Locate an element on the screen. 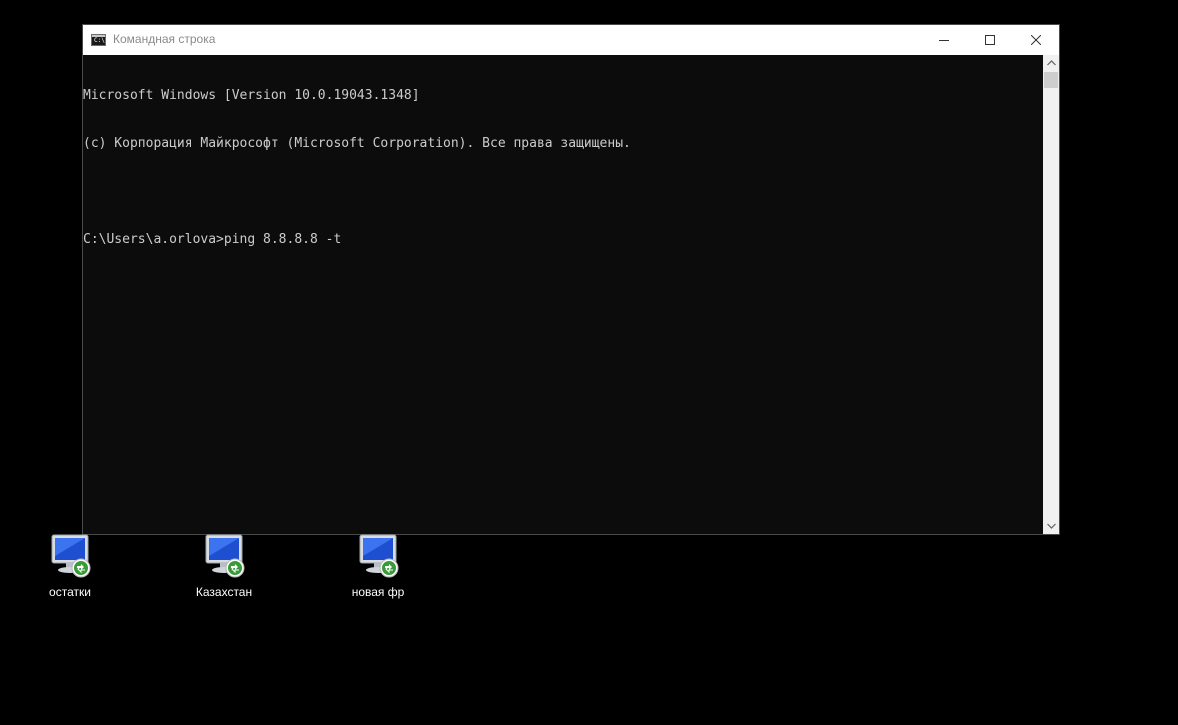 The image size is (1178, 725). chevron-down-icon is located at coordinates (1051, 526).